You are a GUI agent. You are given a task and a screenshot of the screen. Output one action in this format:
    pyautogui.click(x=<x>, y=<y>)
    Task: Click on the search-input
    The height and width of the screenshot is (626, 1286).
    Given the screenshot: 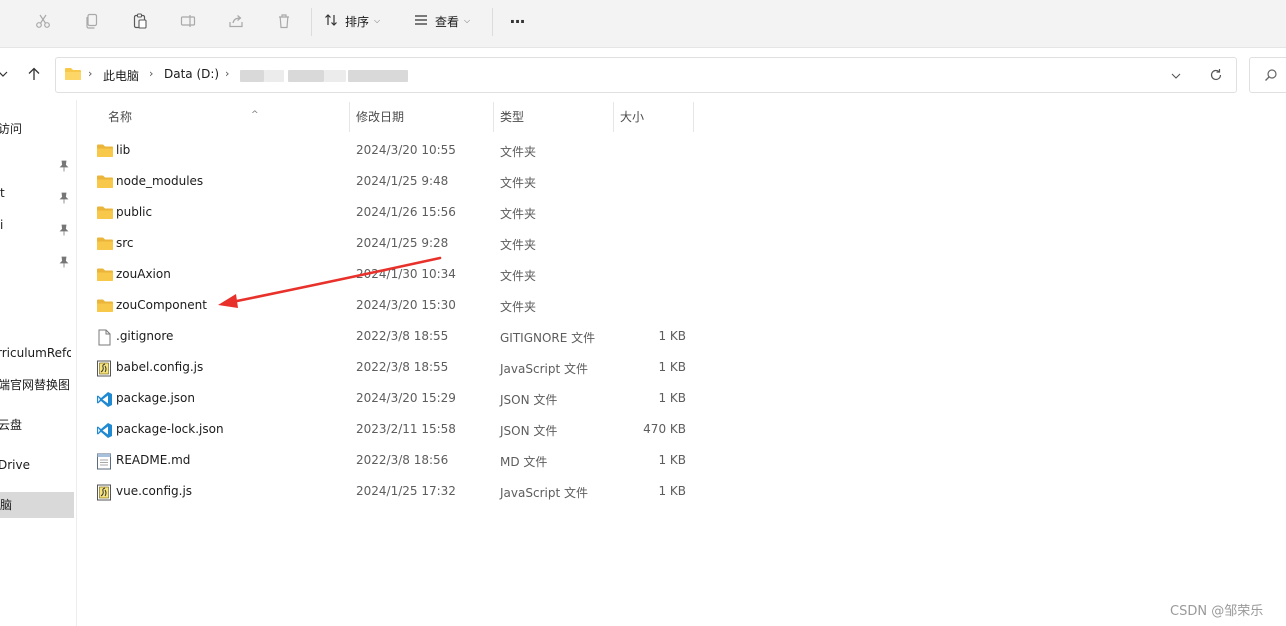 What is the action you would take?
    pyautogui.click(x=1267, y=75)
    